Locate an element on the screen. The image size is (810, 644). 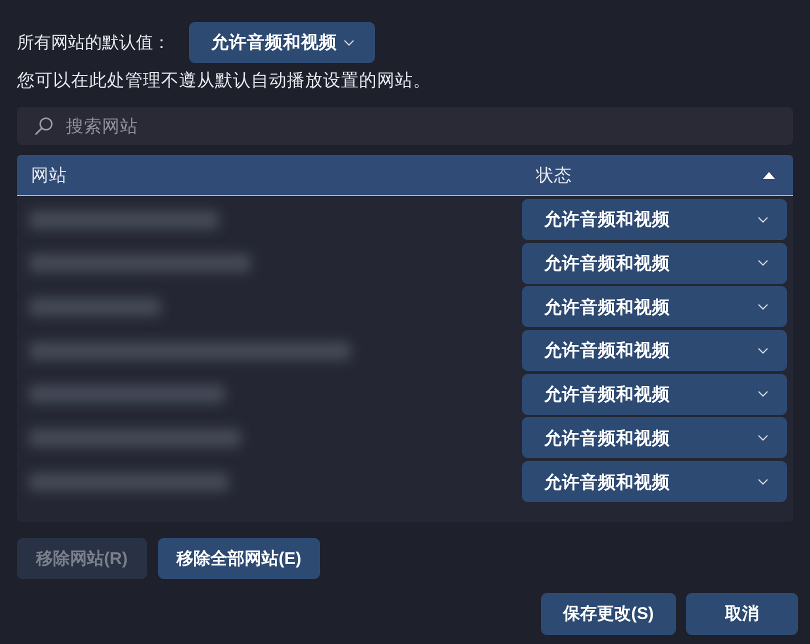
dialog-button: 取消 is located at coordinates (742, 614).